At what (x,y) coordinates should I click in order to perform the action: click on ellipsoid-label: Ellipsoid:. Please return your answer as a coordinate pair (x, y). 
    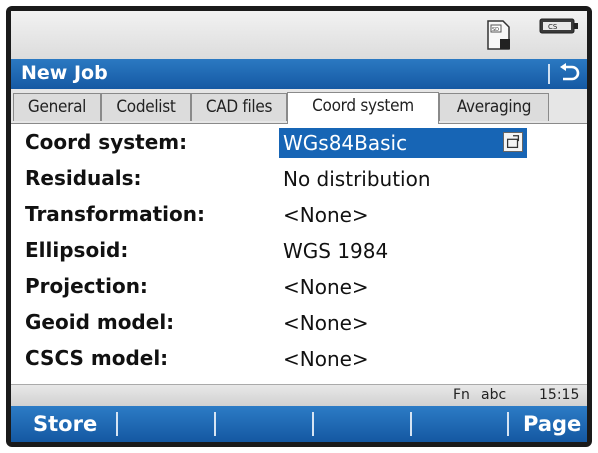
    Looking at the image, I should click on (77, 250).